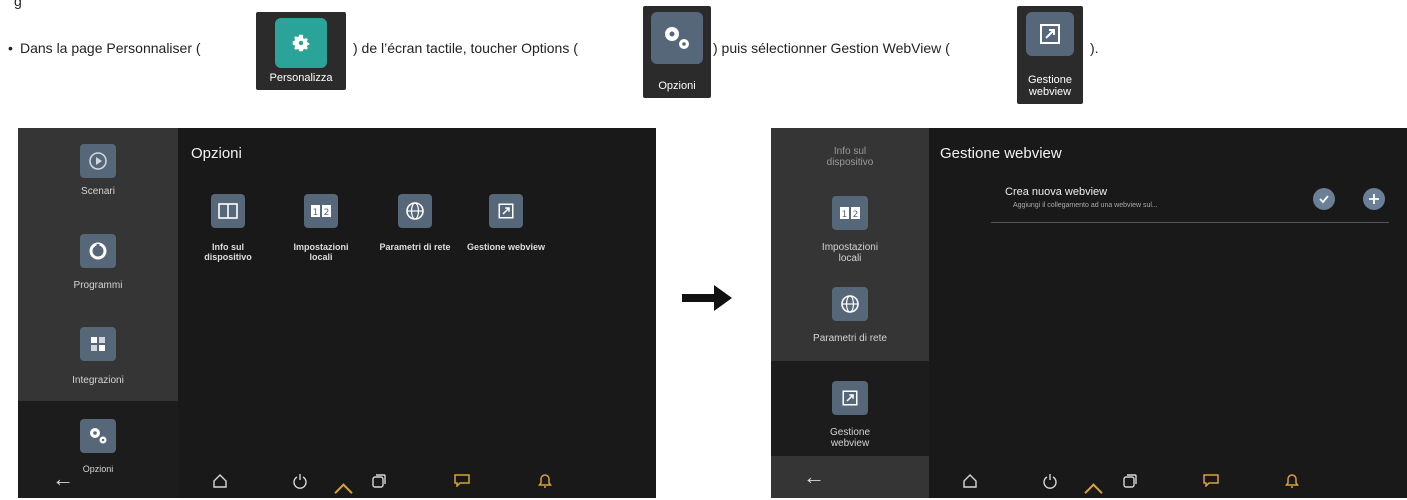  What do you see at coordinates (850, 338) in the screenshot?
I see `sidebar-label-parametri: Parametri di rete` at bounding box center [850, 338].